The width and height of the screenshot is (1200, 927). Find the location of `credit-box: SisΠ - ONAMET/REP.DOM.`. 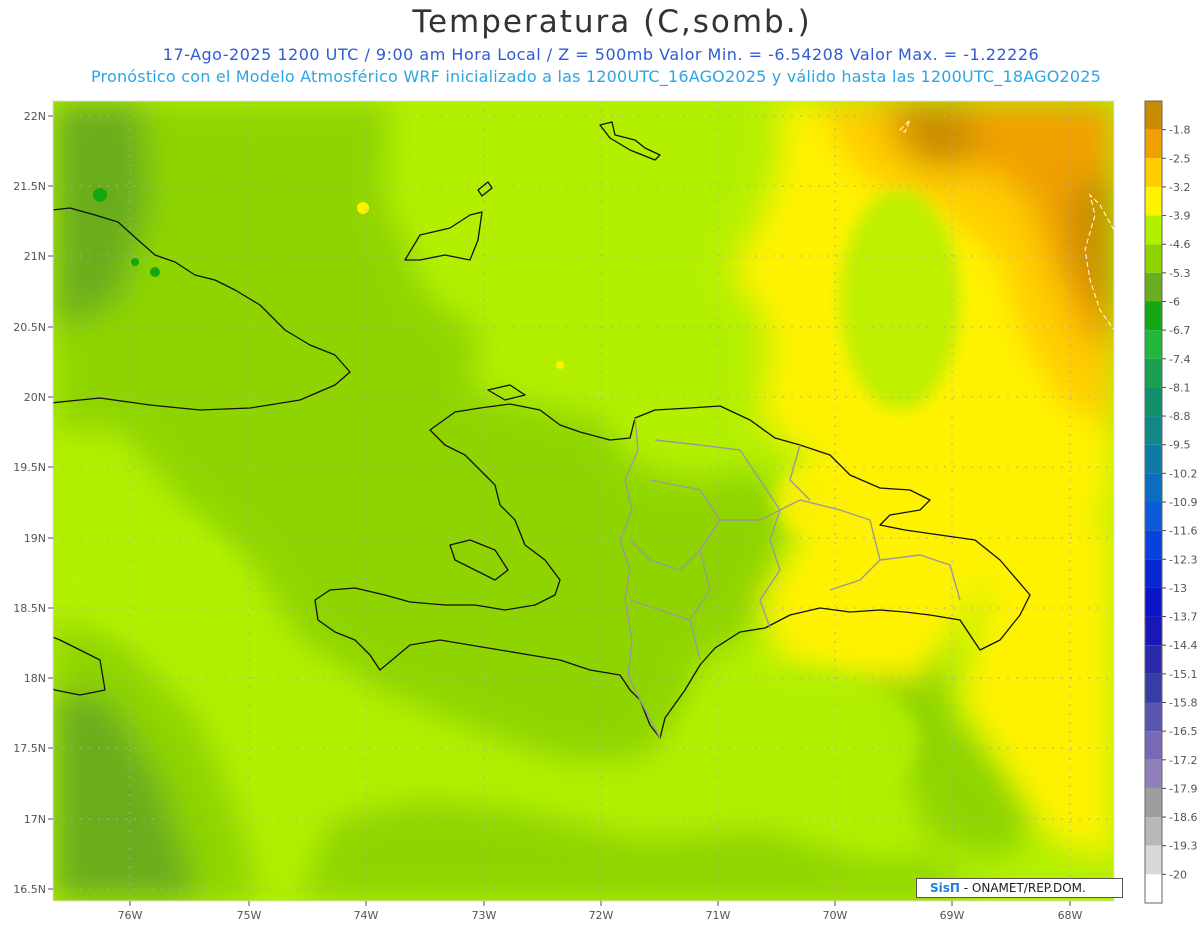

credit-box: SisΠ - ONAMET/REP.DOM. is located at coordinates (1019, 888).